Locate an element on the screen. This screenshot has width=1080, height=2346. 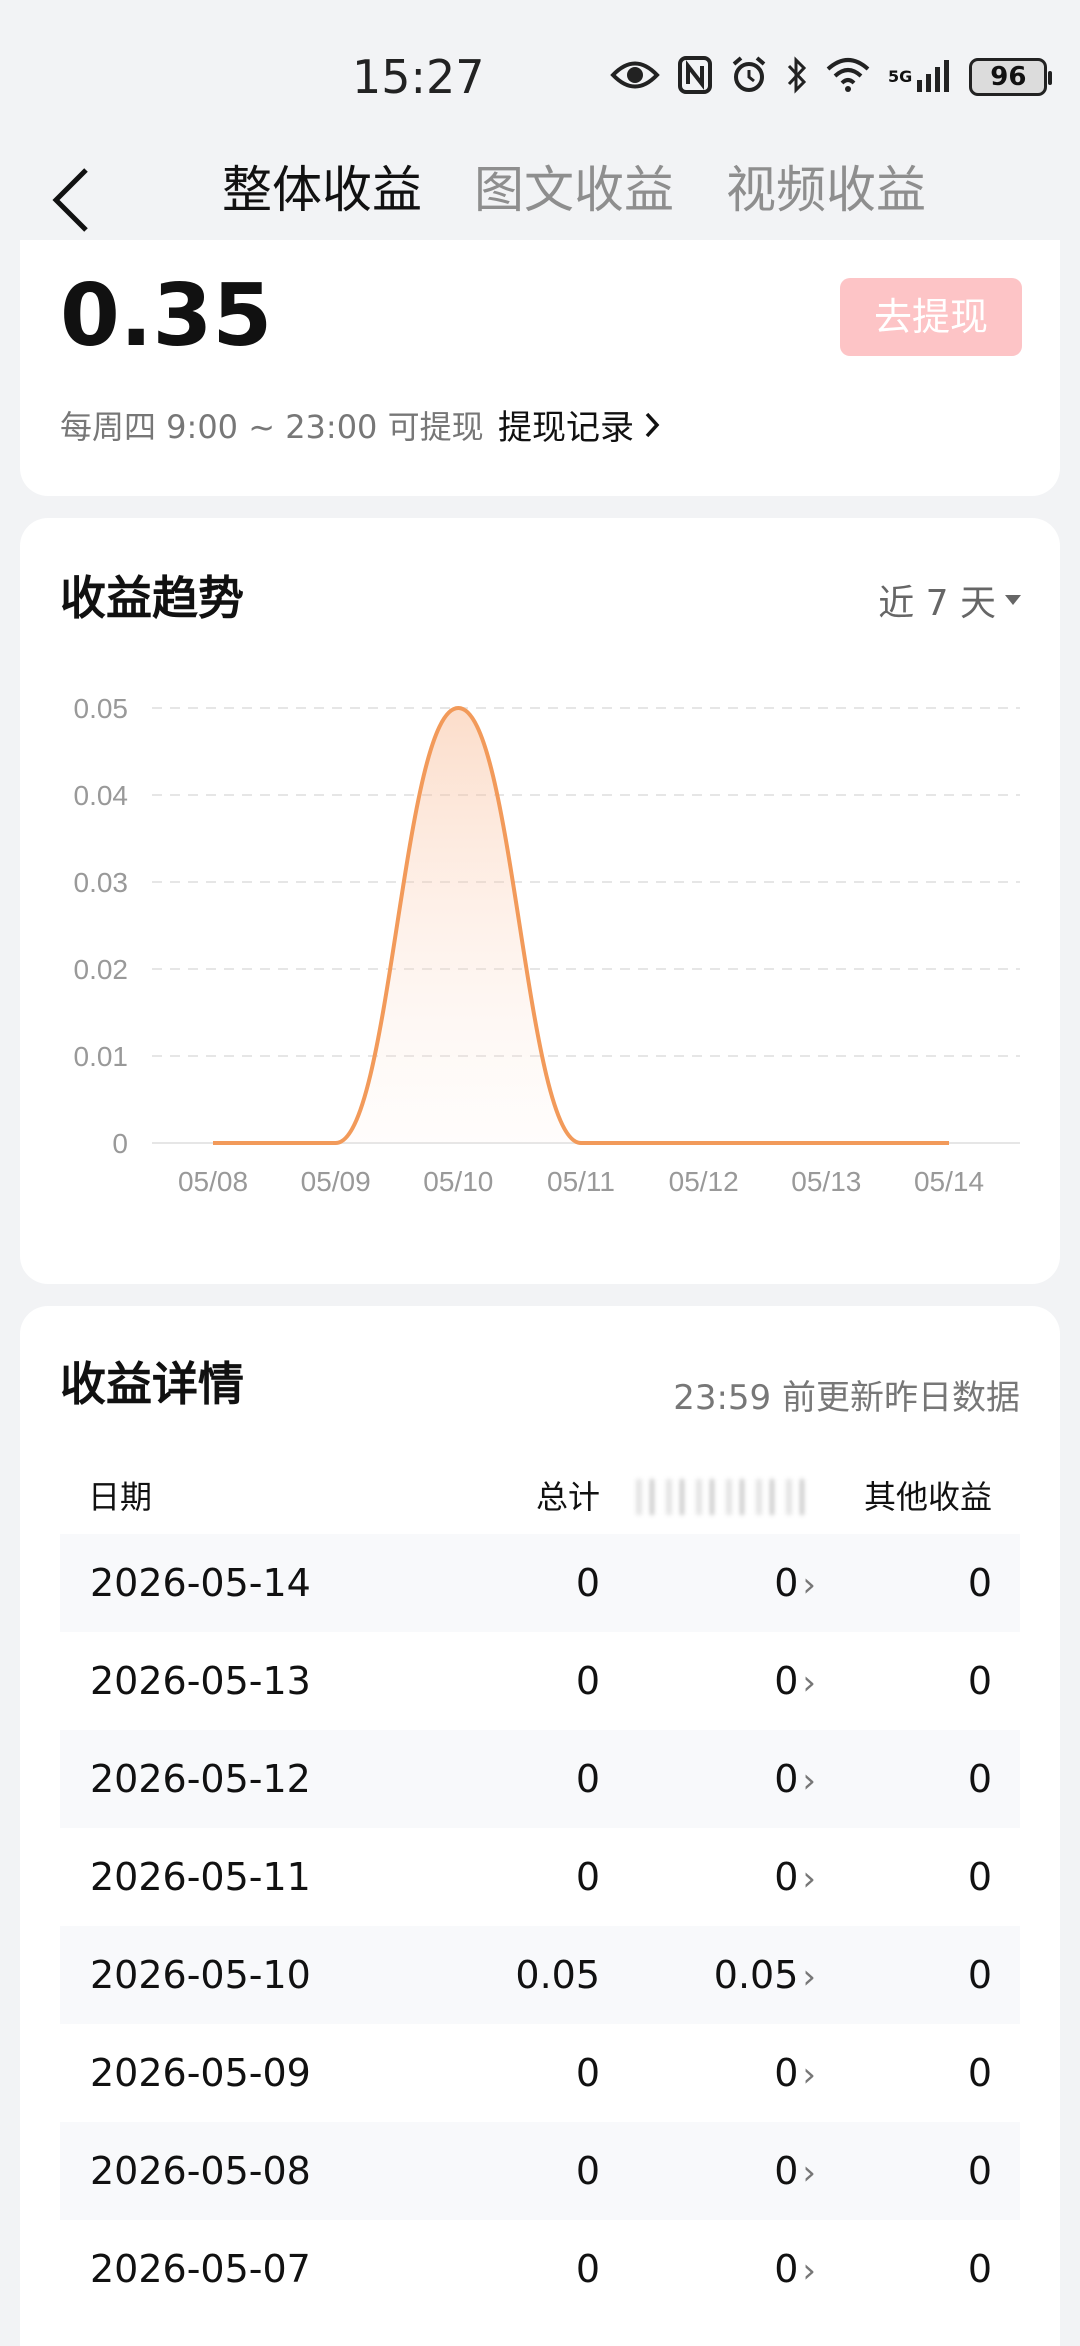
eye-icon is located at coordinates (635, 77).